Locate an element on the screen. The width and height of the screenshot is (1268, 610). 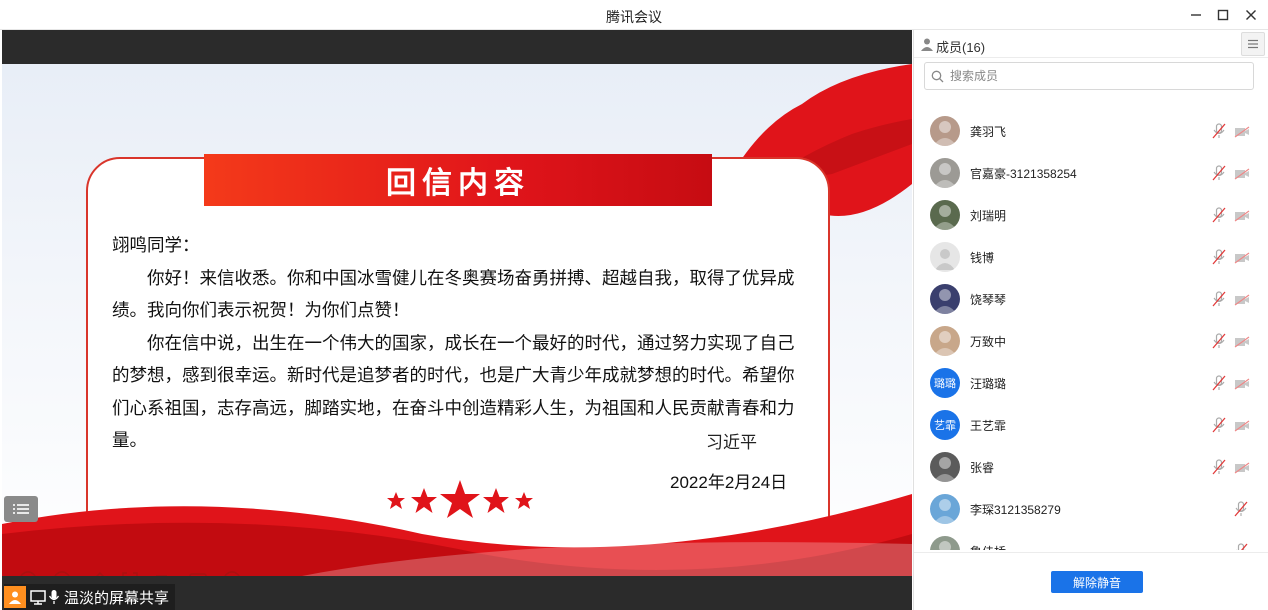
previous-slide-button is located at coordinates (28, 572).